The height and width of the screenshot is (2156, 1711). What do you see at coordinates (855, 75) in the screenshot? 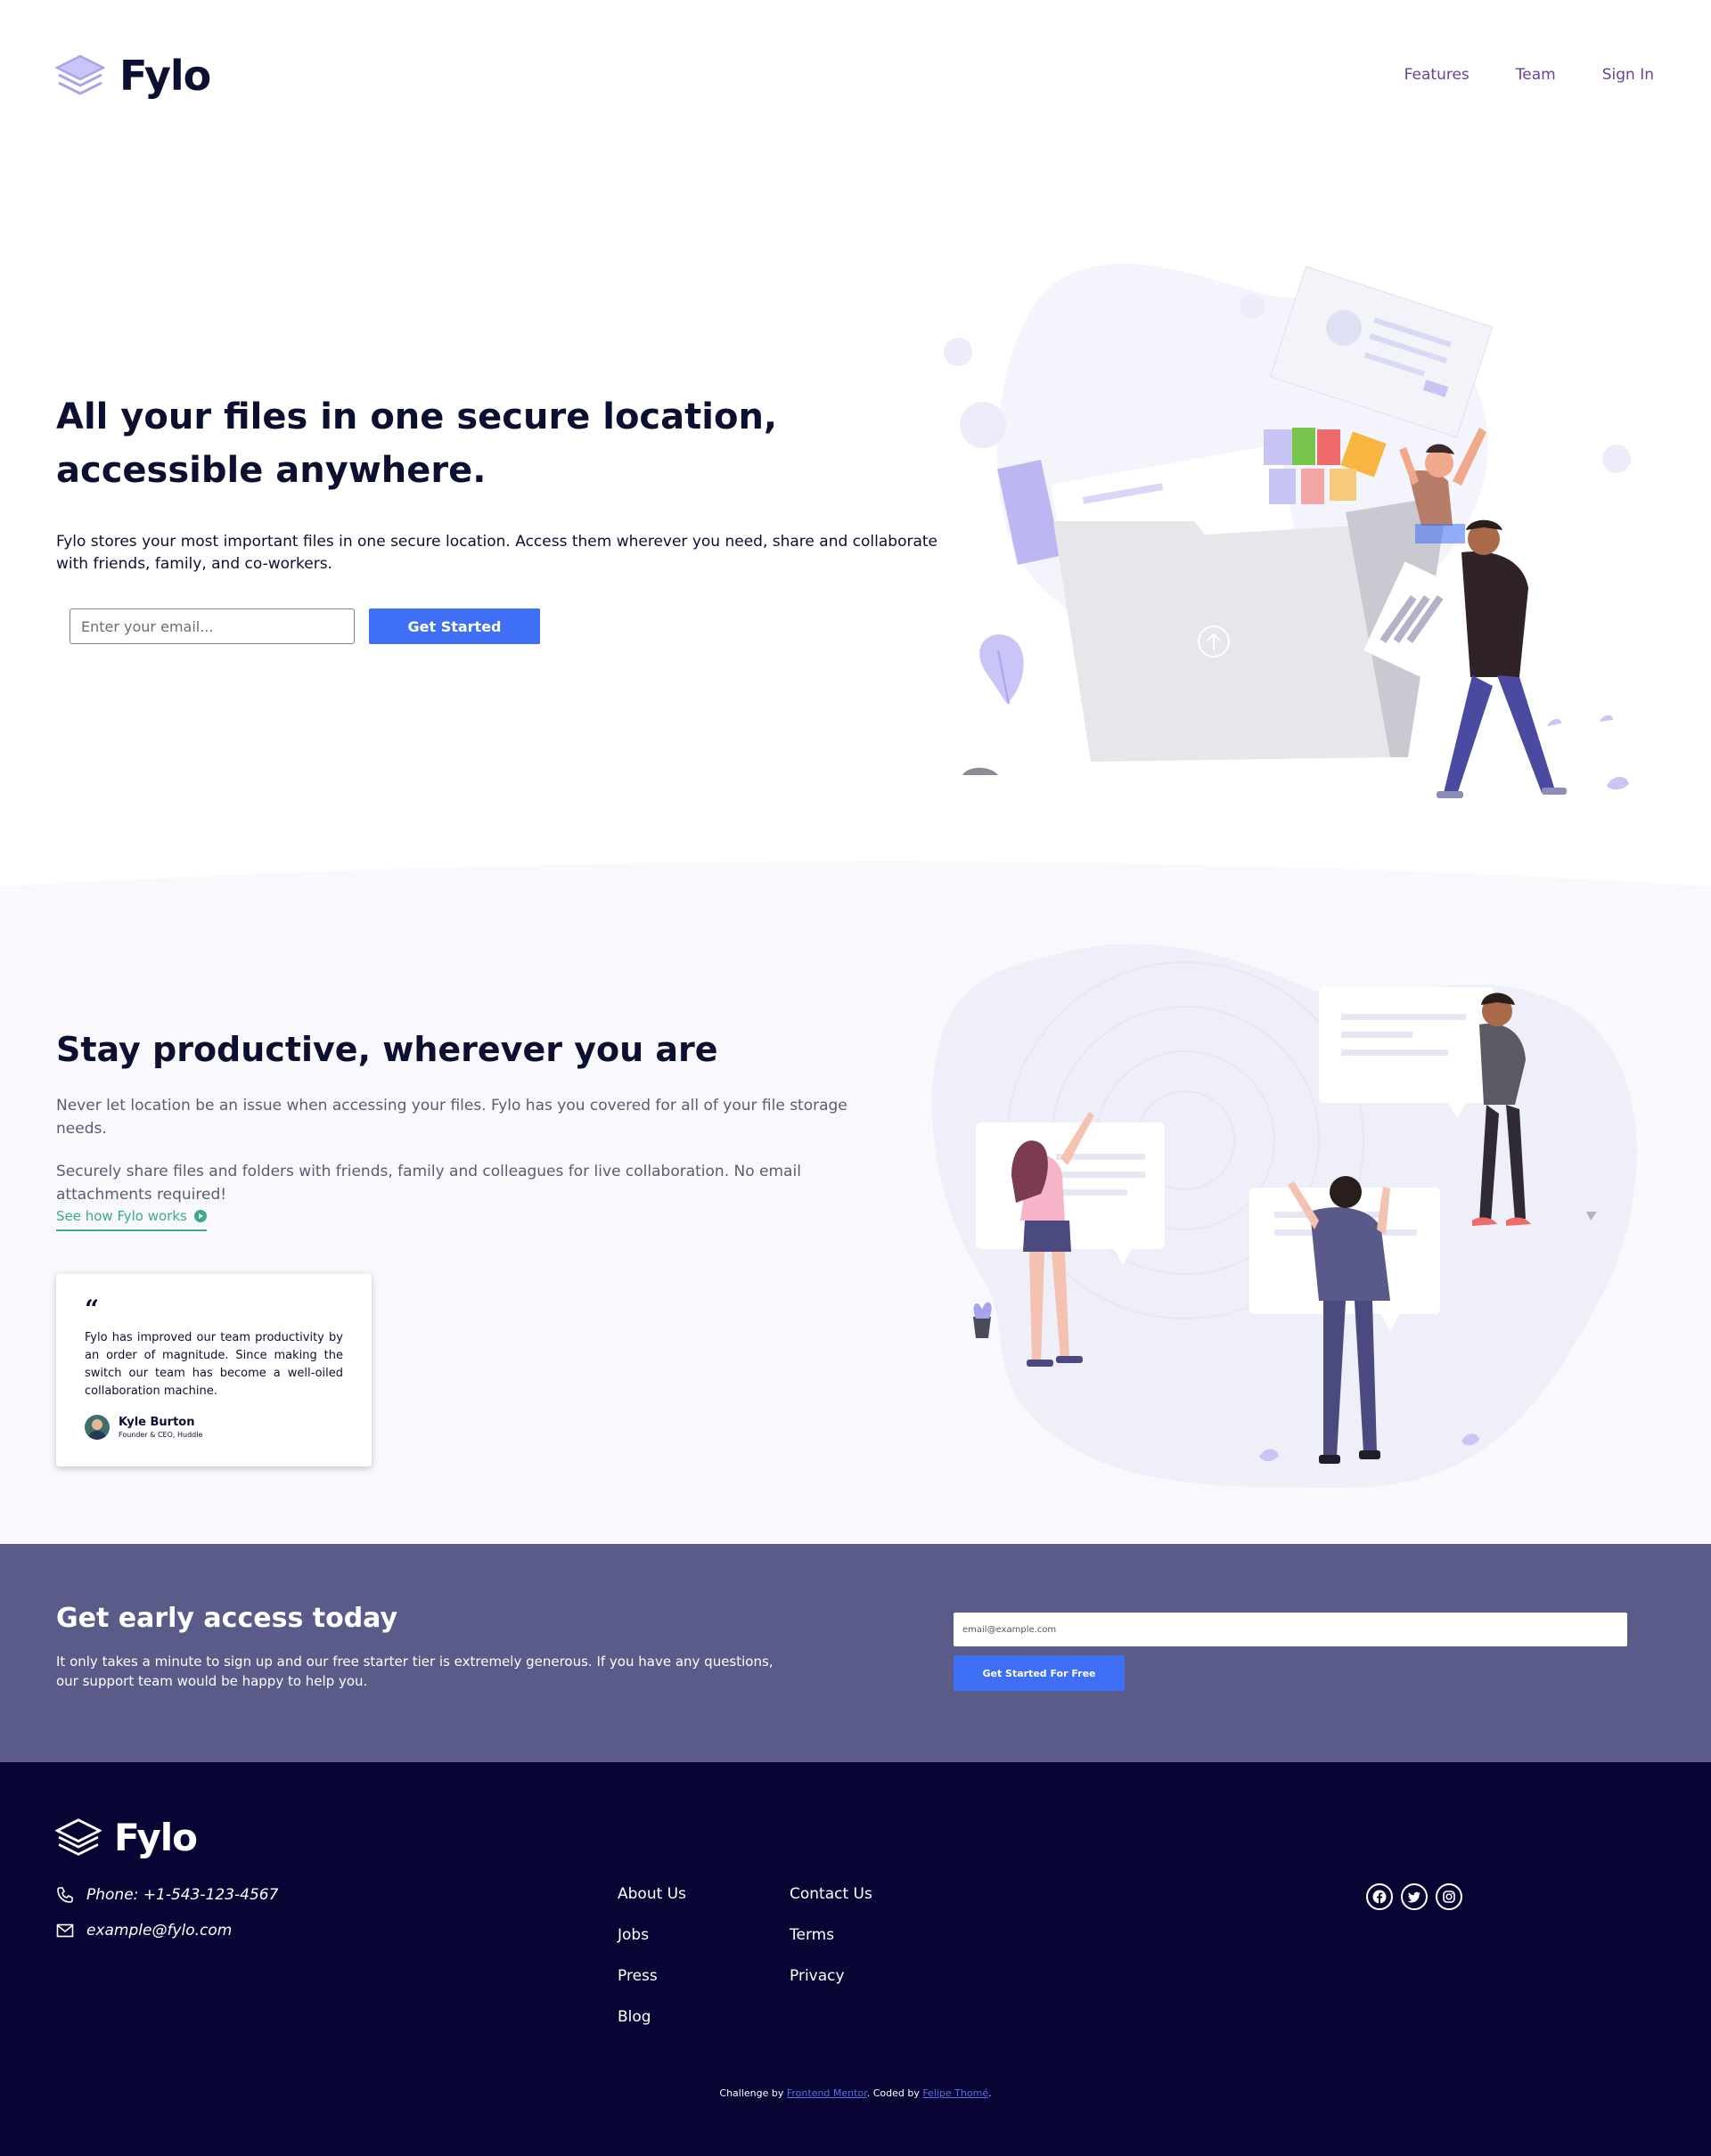
I see `top-nav: Fylo Features Team Sign In` at bounding box center [855, 75].